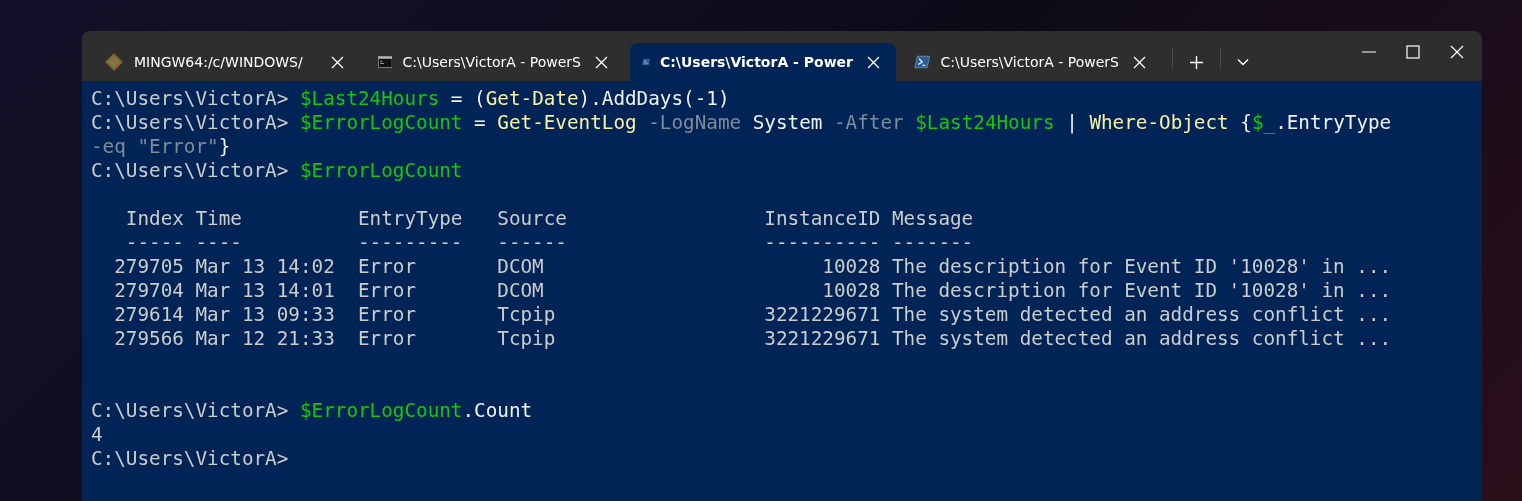 The width and height of the screenshot is (1522, 501). What do you see at coordinates (567, 122) in the screenshot?
I see `command-text: Get-EventLog` at bounding box center [567, 122].